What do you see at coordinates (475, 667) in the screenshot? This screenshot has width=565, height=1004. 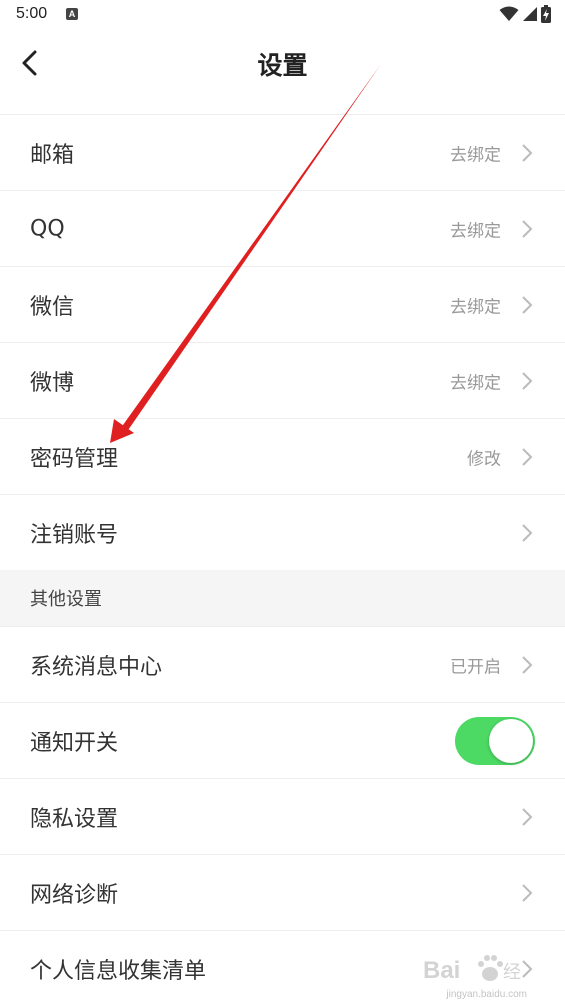 I see `row-value: 已开启` at bounding box center [475, 667].